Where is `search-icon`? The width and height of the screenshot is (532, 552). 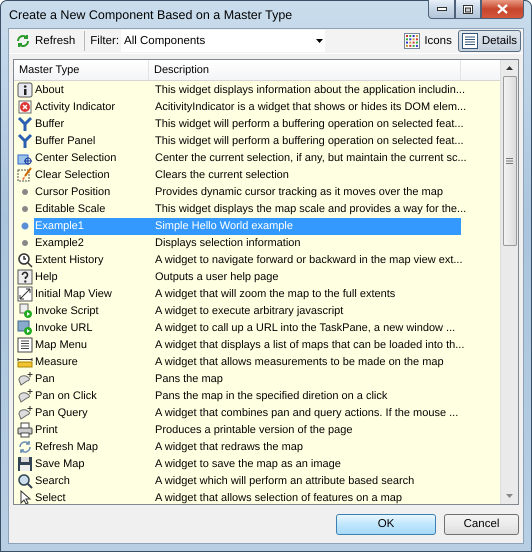 search-icon is located at coordinates (25, 481).